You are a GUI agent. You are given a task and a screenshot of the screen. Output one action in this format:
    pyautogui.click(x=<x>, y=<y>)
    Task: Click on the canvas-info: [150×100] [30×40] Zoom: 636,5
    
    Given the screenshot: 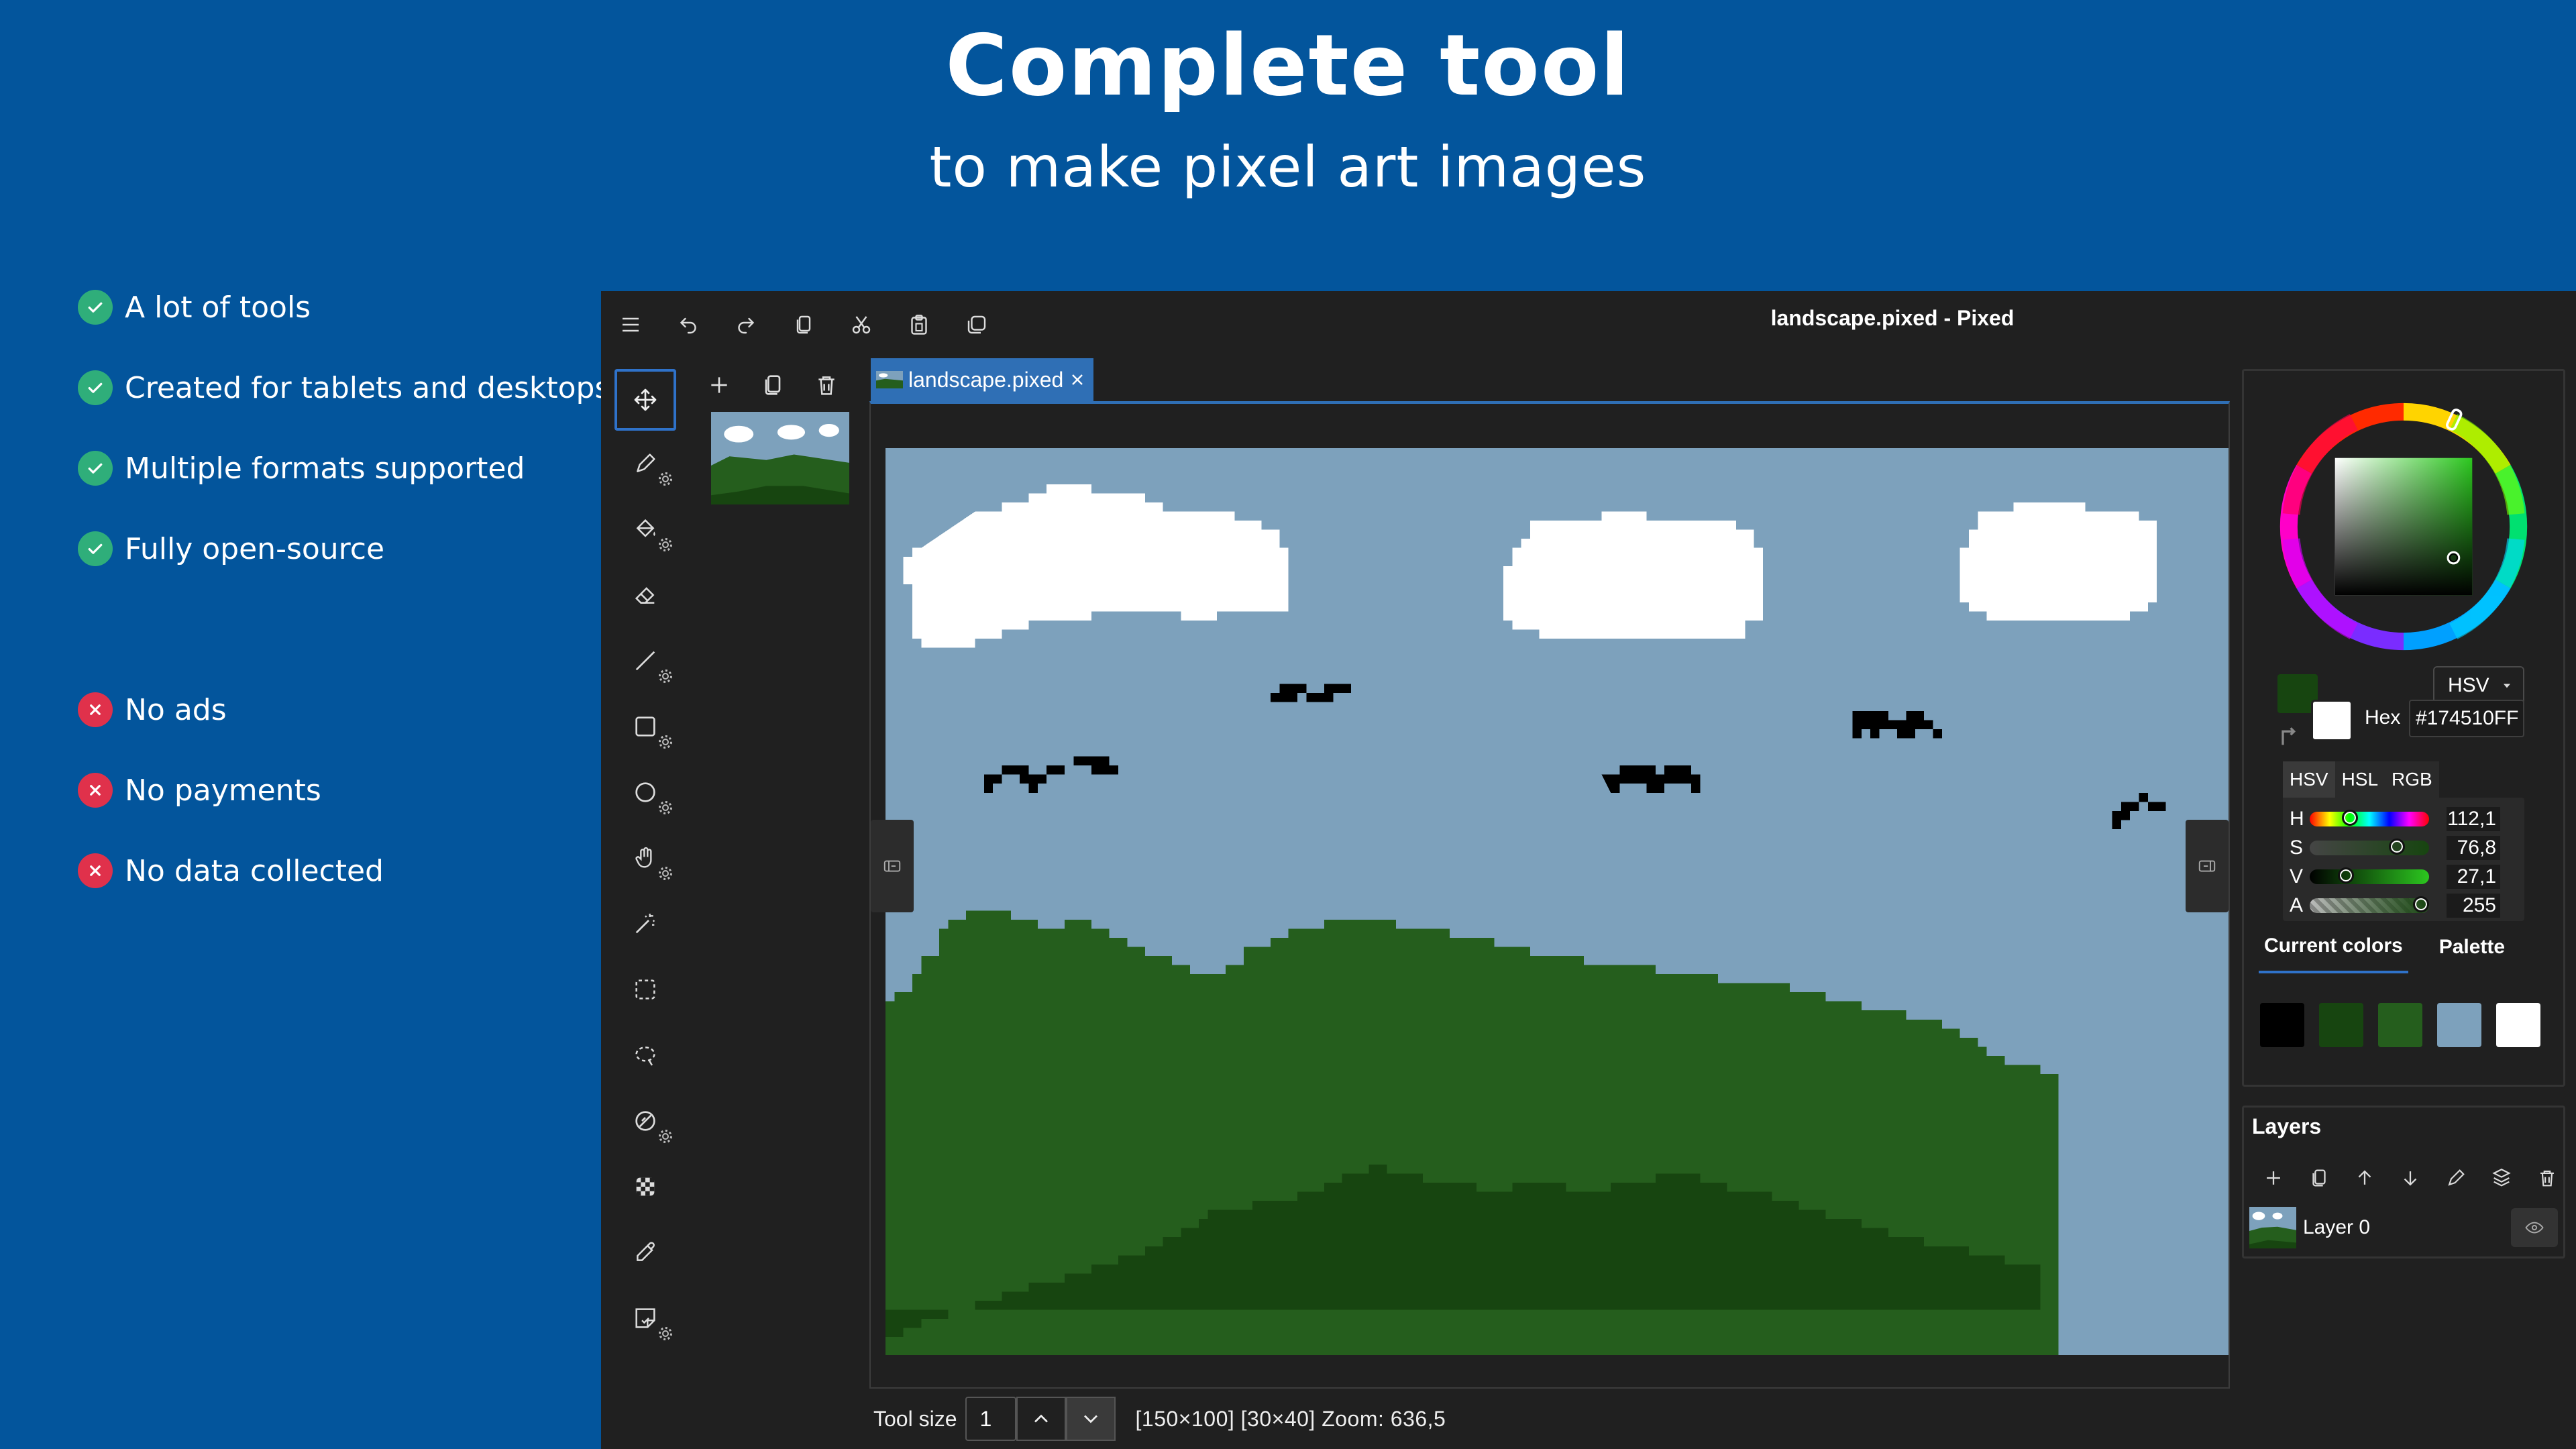 What is the action you would take?
    pyautogui.click(x=1290, y=1418)
    